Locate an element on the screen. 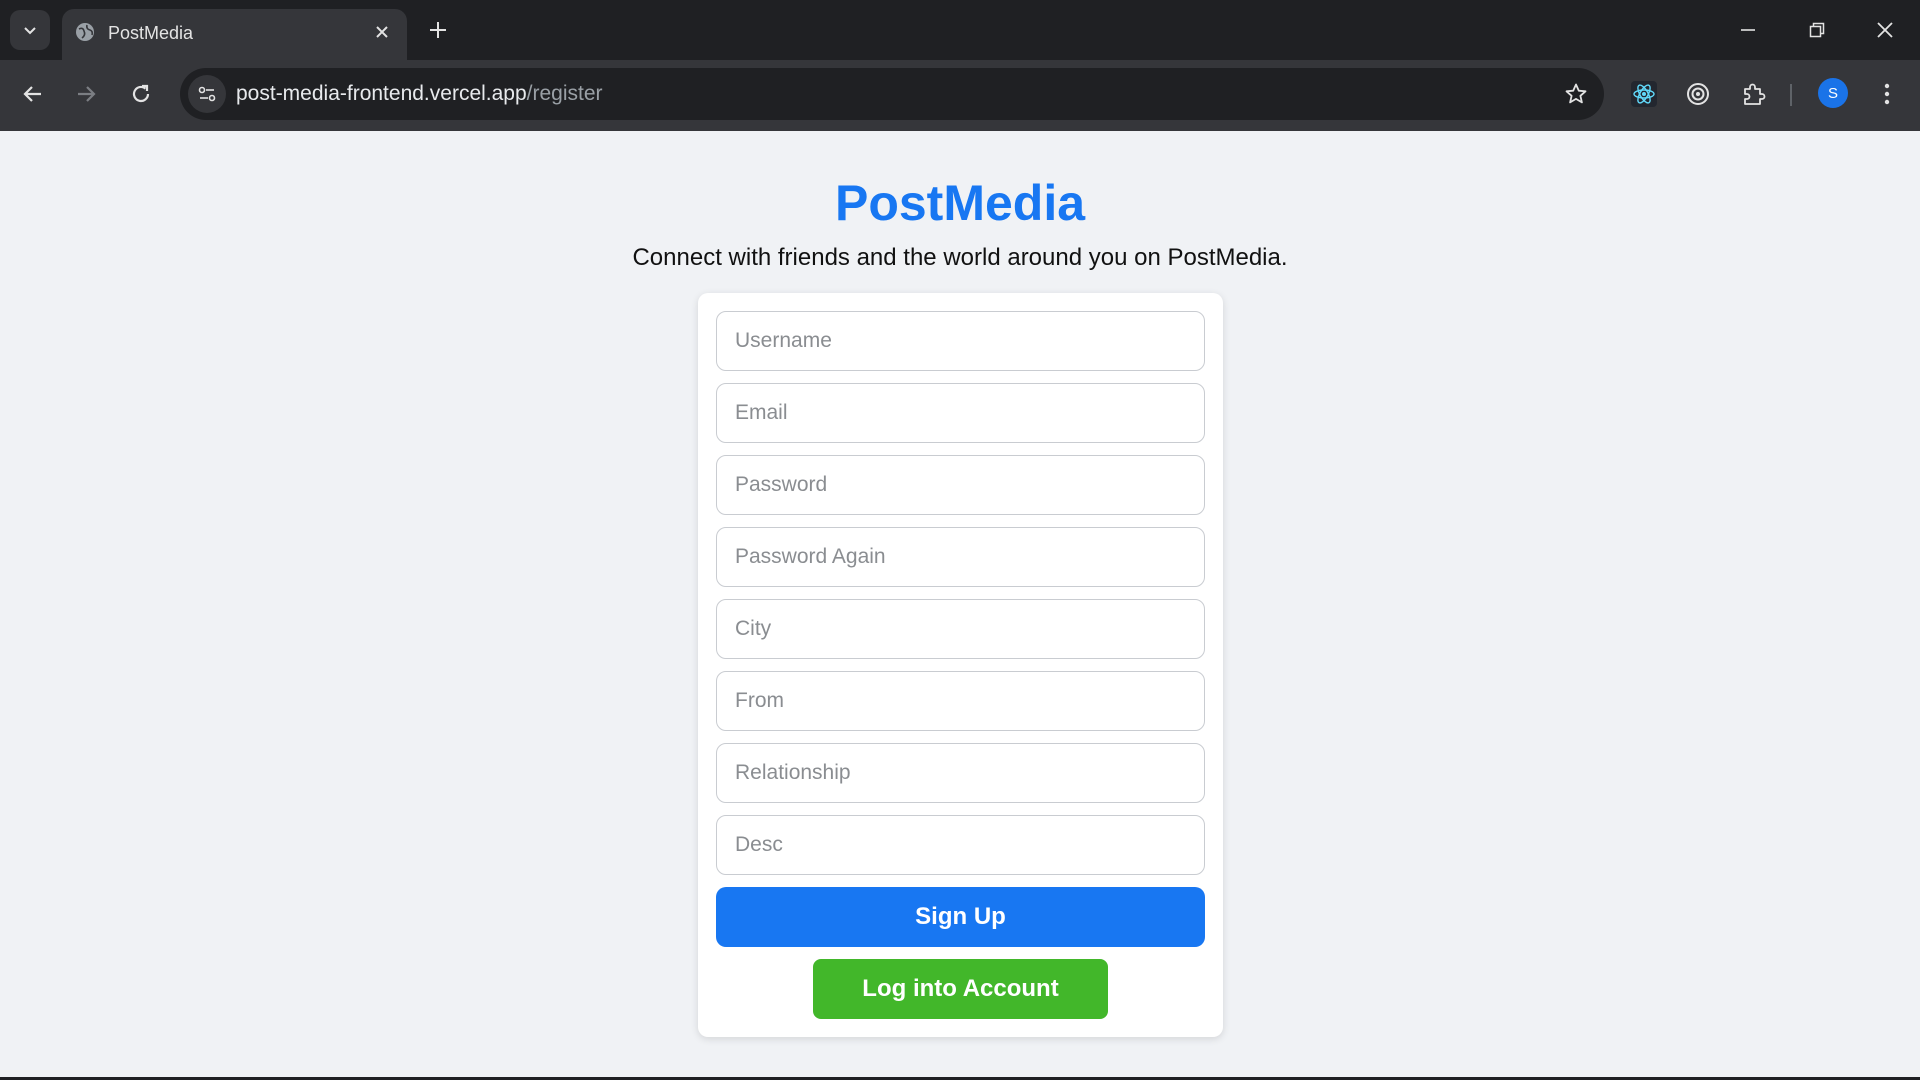 The image size is (1920, 1080). globe-icon is located at coordinates (85, 32).